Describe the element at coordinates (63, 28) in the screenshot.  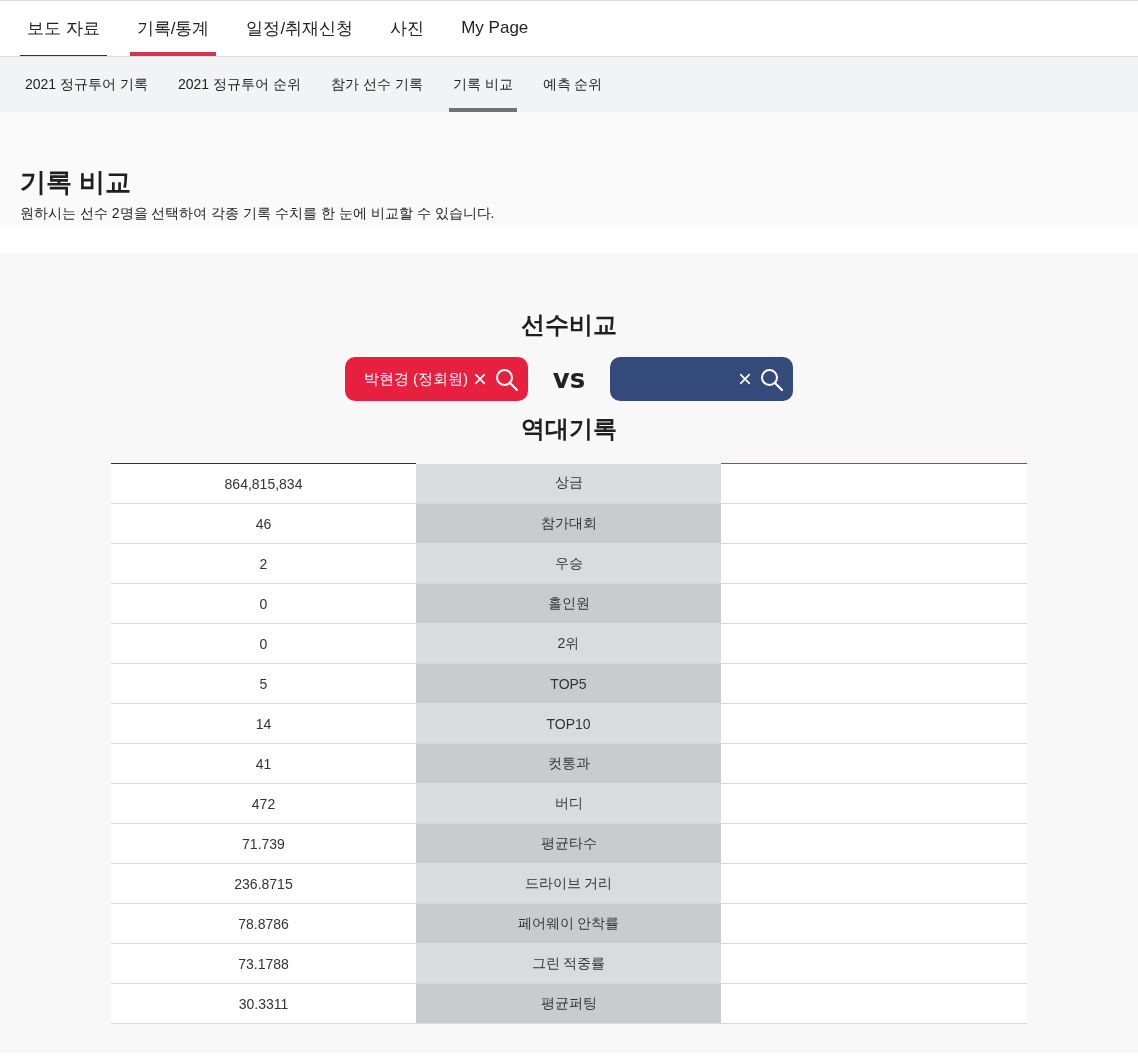
I see `nav-tab: 보도 자료` at that location.